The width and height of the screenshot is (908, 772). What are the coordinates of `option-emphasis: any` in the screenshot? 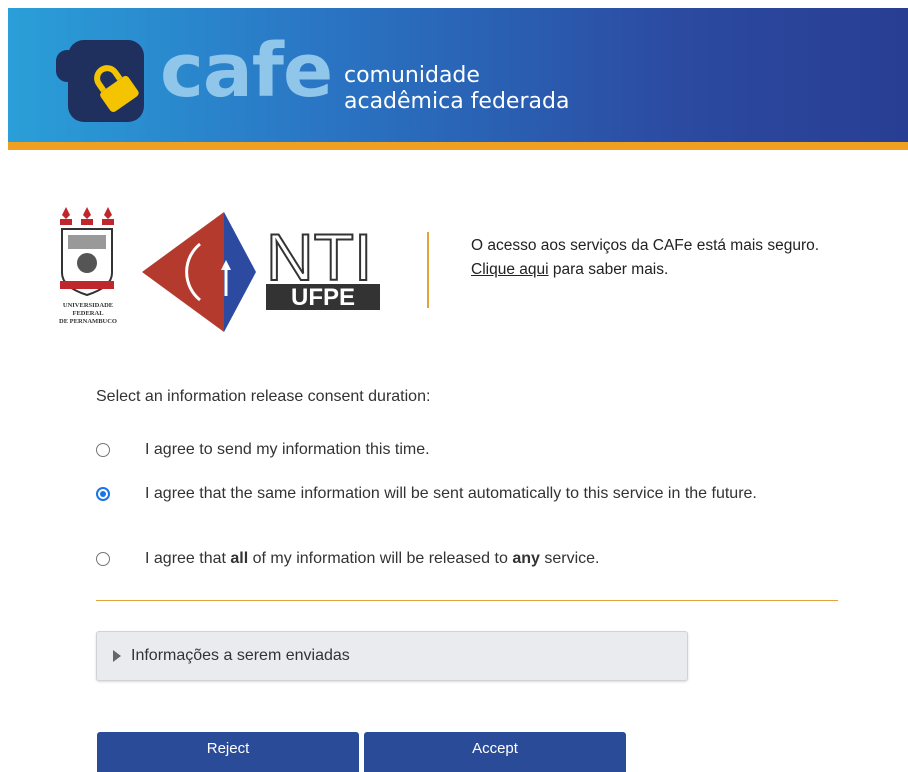 It's located at (526, 558).